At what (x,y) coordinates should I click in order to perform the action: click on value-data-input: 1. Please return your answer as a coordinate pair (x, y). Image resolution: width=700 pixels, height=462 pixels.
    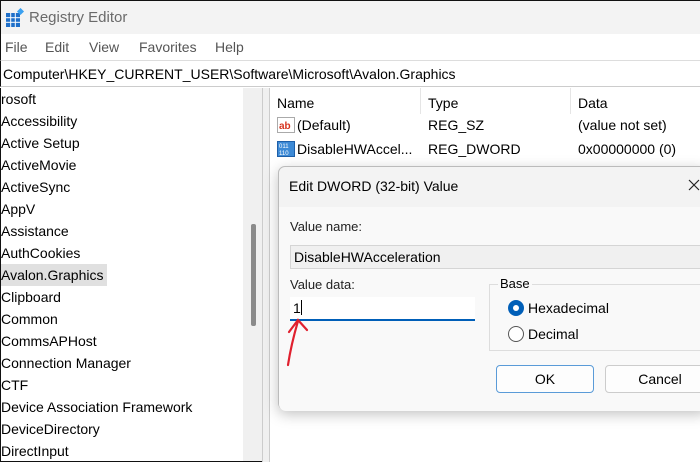
    Looking at the image, I should click on (382, 309).